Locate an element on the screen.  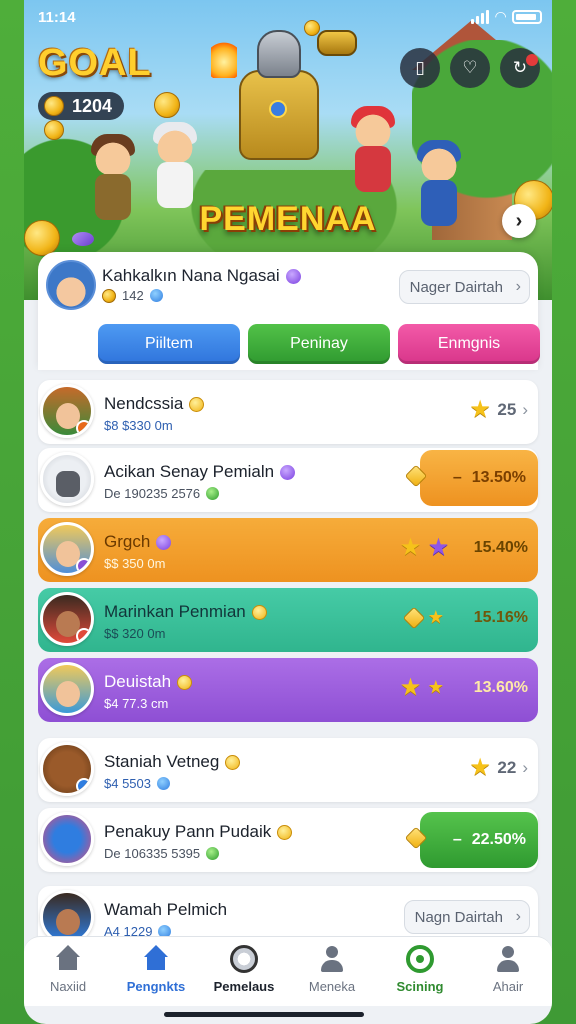
heart-icon: ♡ is located at coordinates (470, 67).